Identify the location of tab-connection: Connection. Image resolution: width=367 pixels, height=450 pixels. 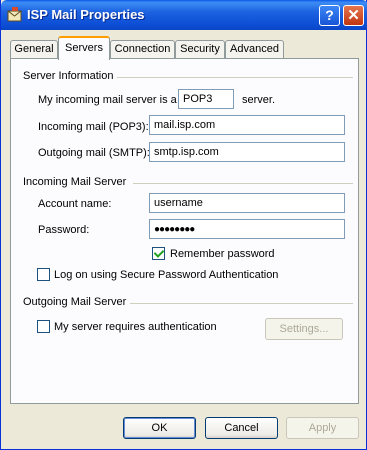
(142, 49).